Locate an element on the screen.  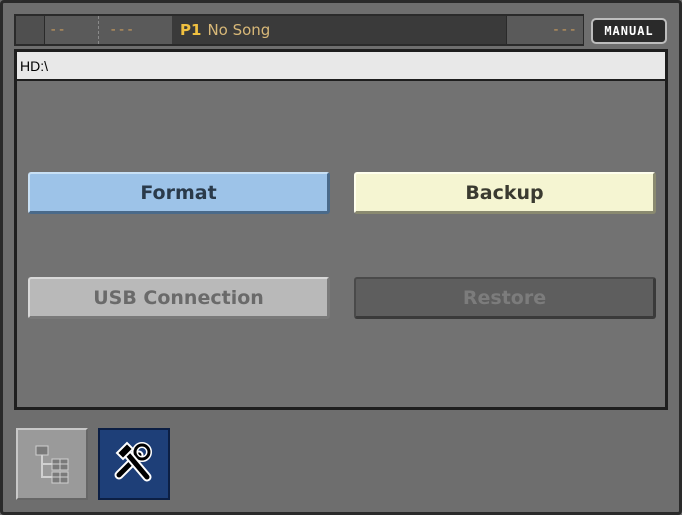
path-bar: HD:\ is located at coordinates (341, 66).